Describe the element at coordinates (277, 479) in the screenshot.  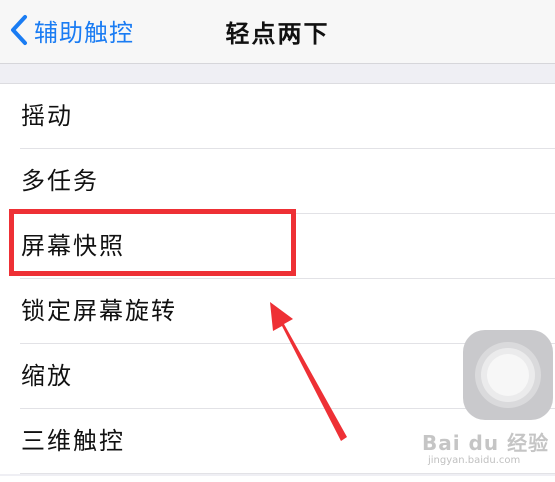
I see `list-bottom` at that location.